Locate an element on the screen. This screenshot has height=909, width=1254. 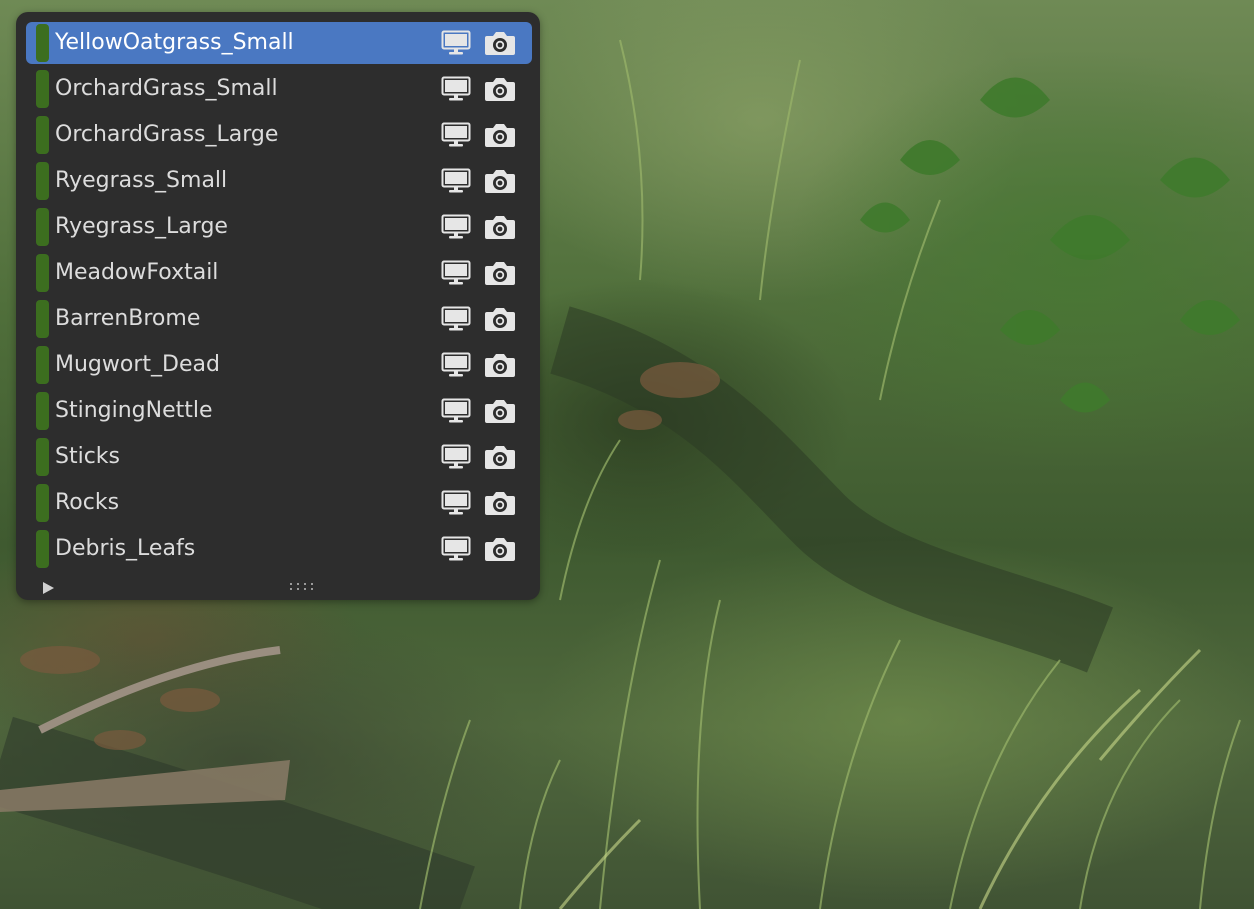
resize-grip is located at coordinates (302, 587).